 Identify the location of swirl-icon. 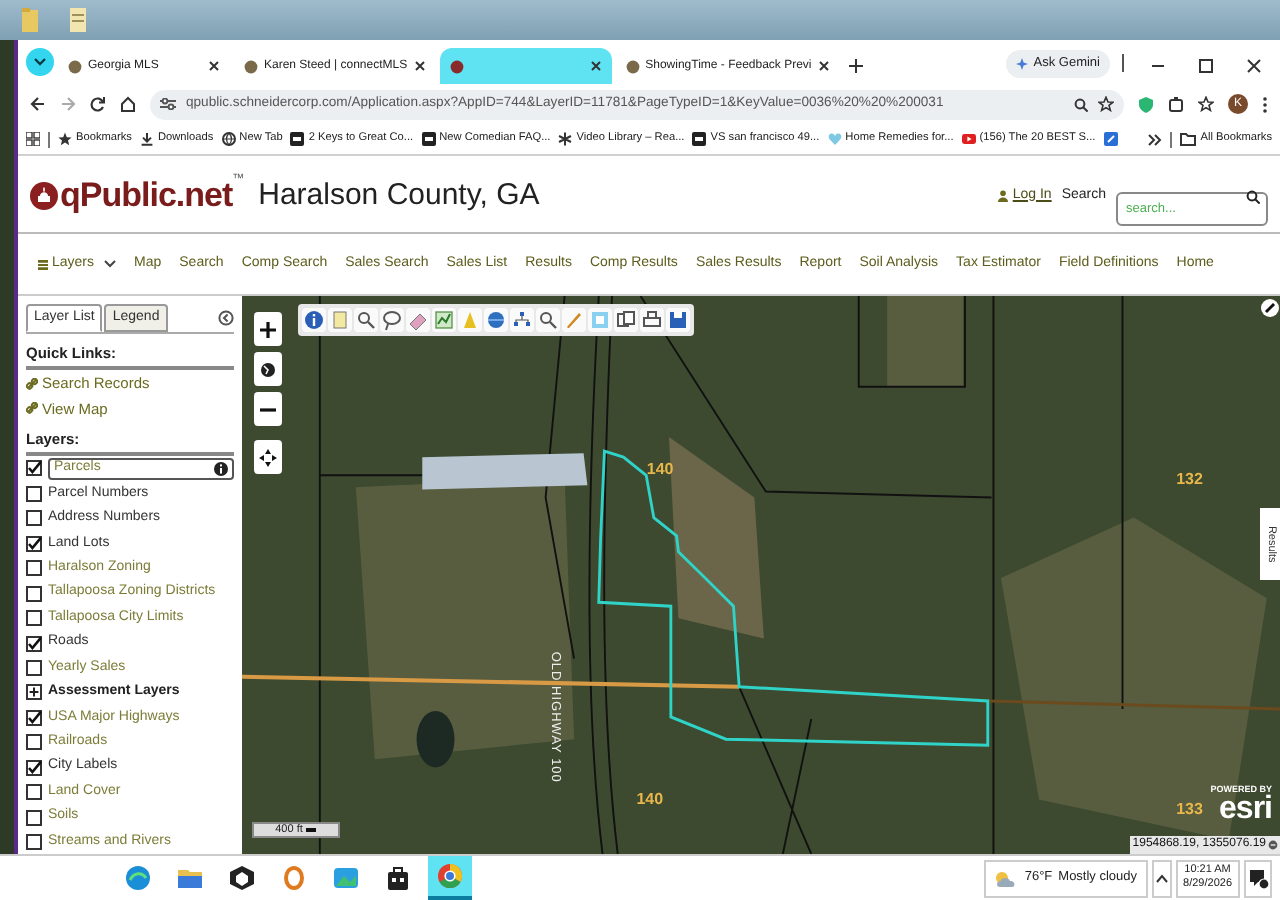
(138, 878).